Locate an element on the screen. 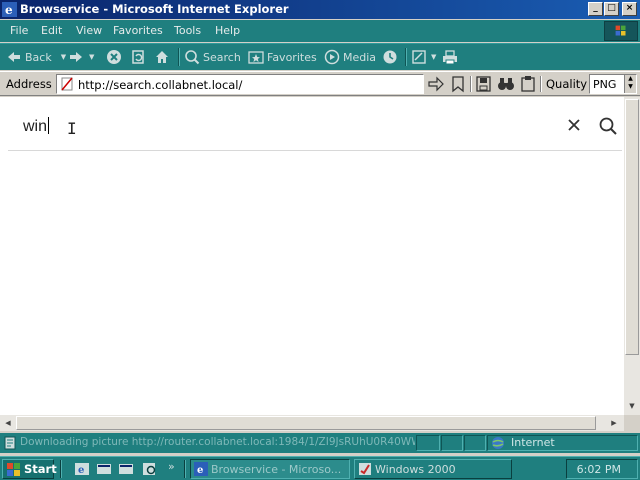  horizontal-scrollbar: ◀ ▶ is located at coordinates (312, 423).